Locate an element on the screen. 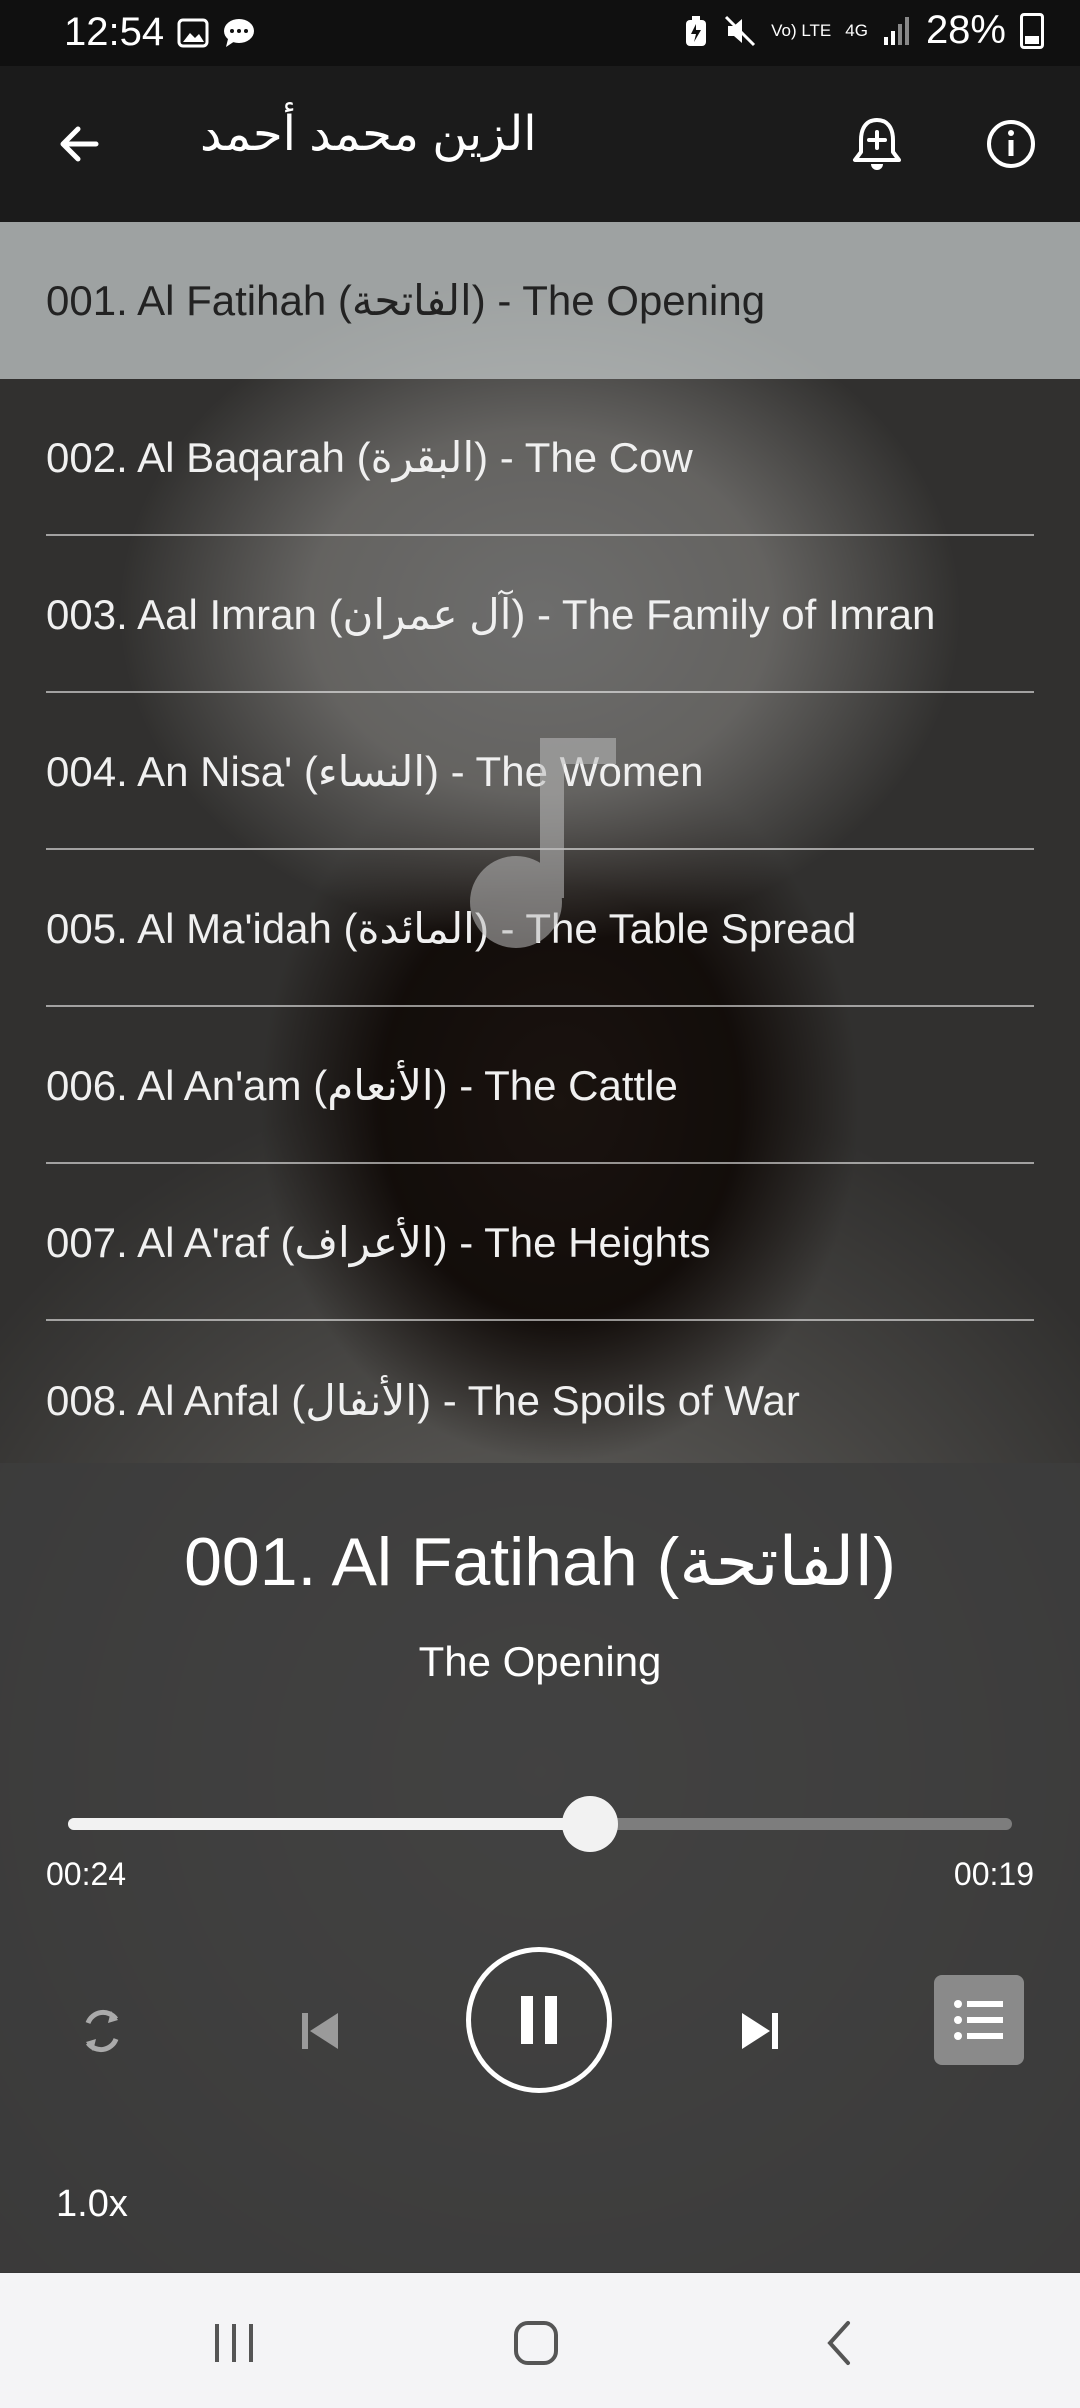 The image size is (1080, 2408). add-alarm-button is located at coordinates (877, 144).